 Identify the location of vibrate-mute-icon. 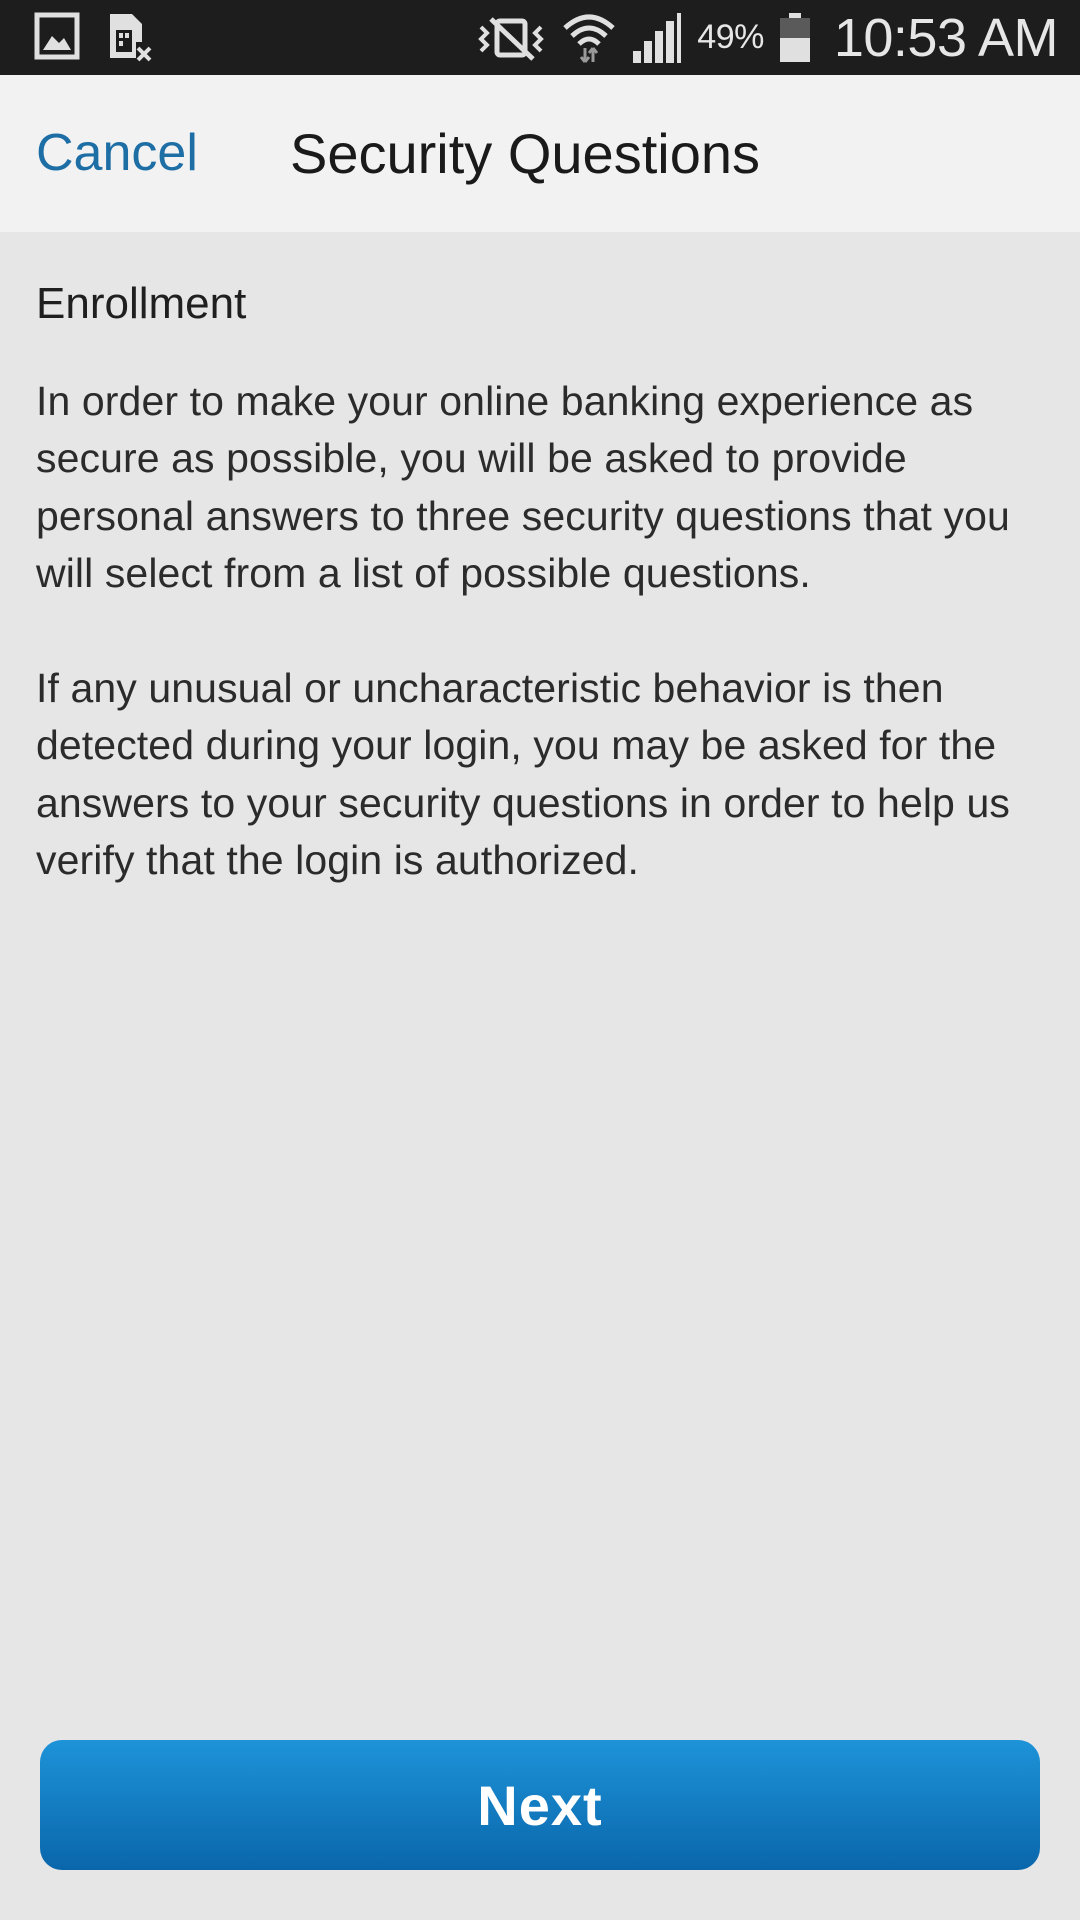
(511, 38).